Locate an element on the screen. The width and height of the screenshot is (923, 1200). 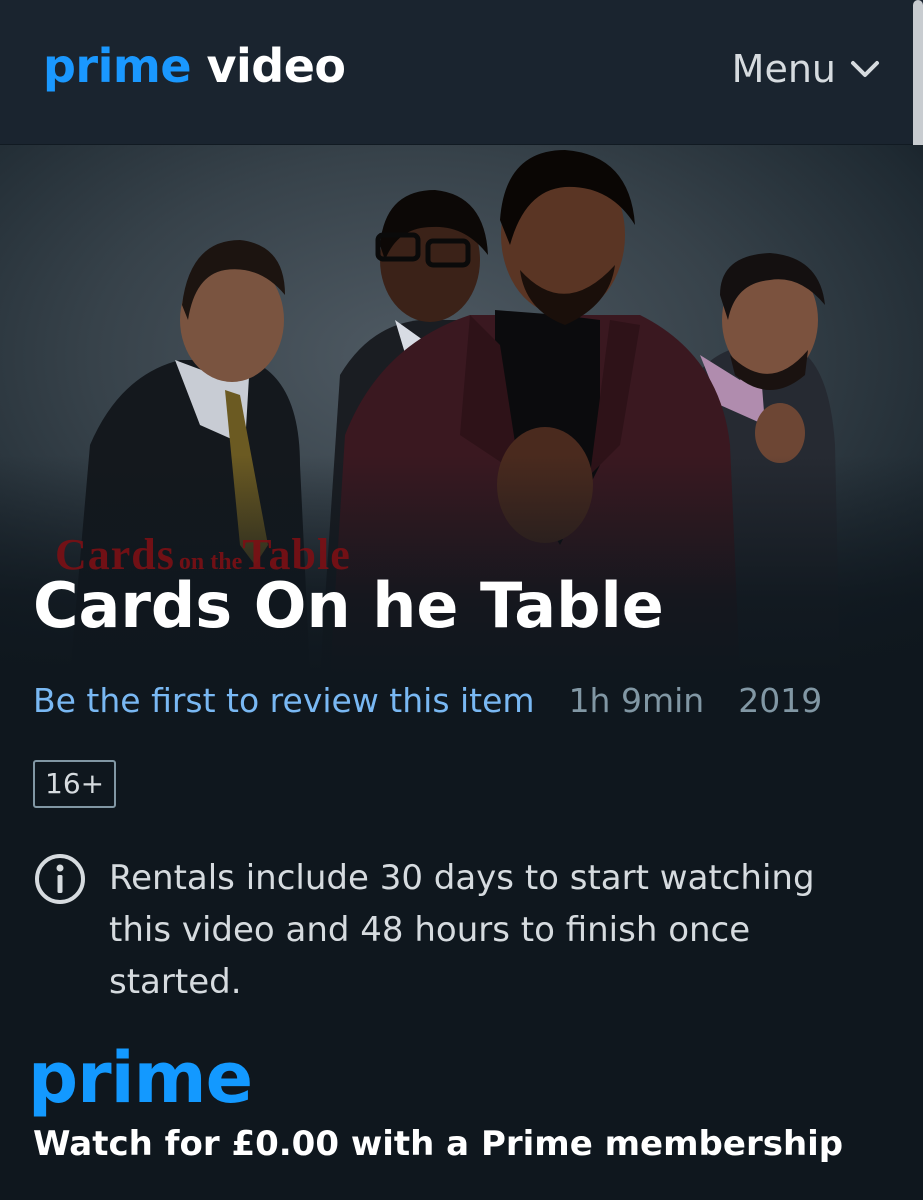
menu-label: Menu is located at coordinates (783, 69).